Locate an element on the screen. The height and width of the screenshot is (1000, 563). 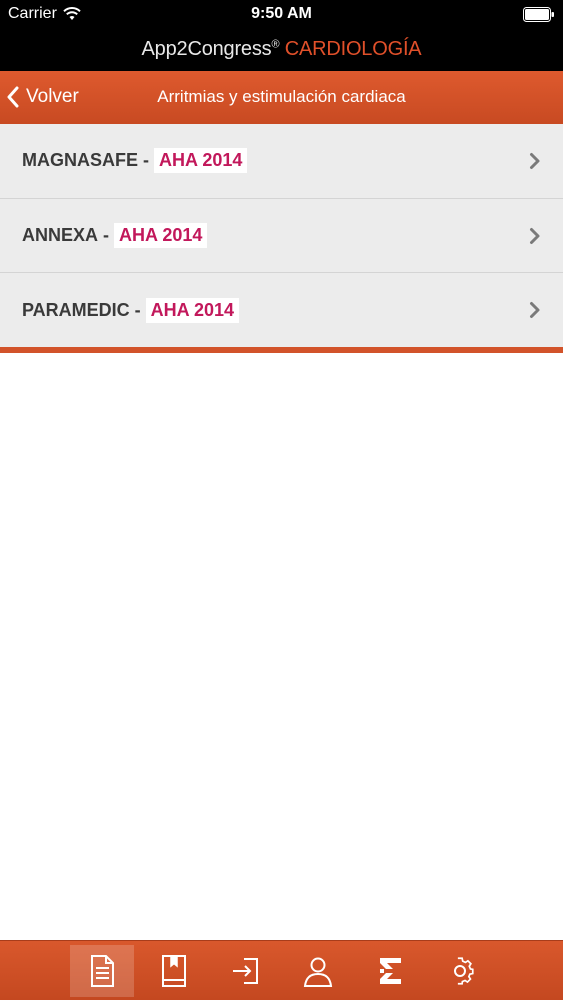
list-divider is located at coordinates (281, 350).